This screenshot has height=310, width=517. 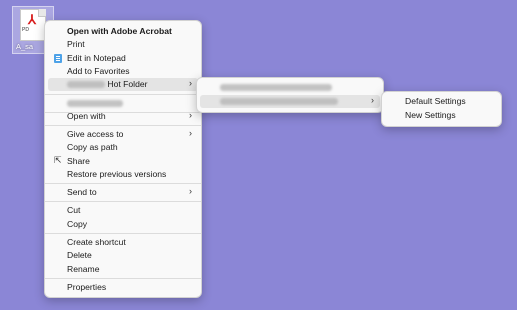 I want to click on menu-item-restore-previous-versions: Restore previous versions, so click(x=123, y=174).